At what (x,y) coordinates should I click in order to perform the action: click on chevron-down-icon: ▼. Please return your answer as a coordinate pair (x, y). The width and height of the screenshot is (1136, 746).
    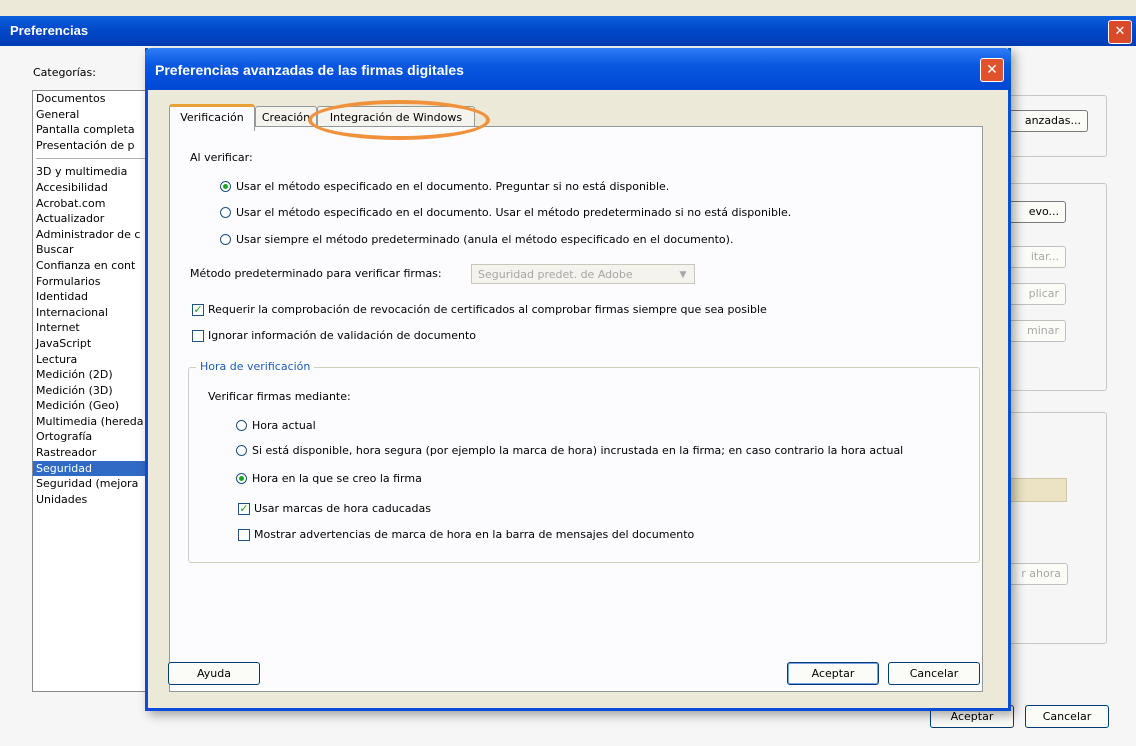
    Looking at the image, I should click on (683, 275).